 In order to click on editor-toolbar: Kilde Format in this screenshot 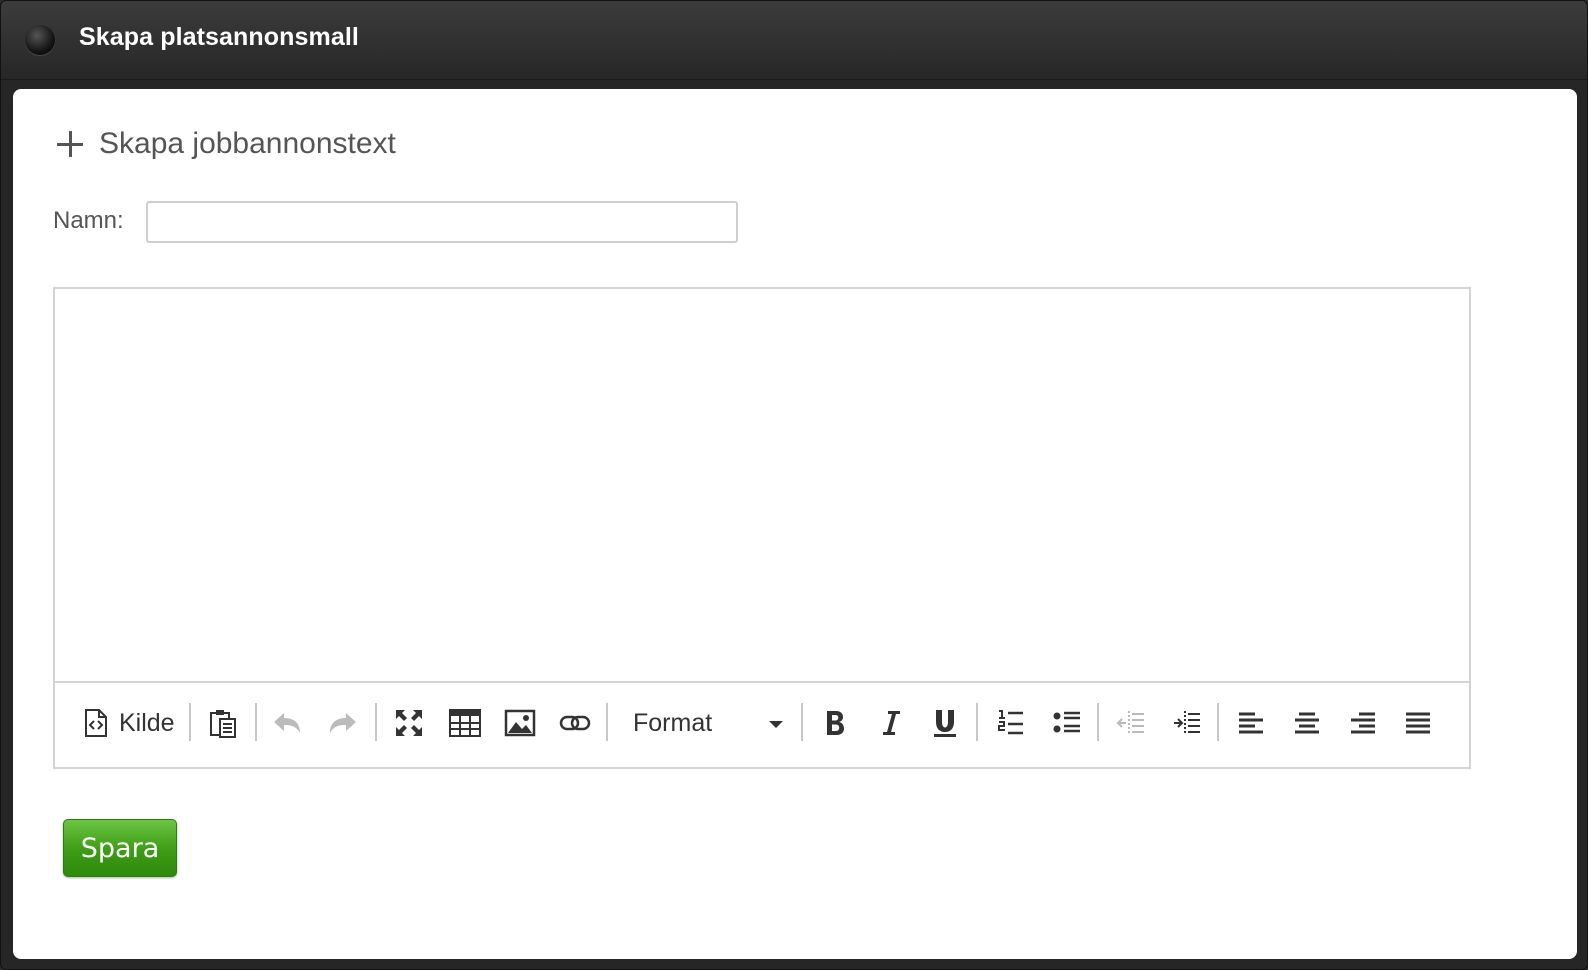, I will do `click(762, 724)`.